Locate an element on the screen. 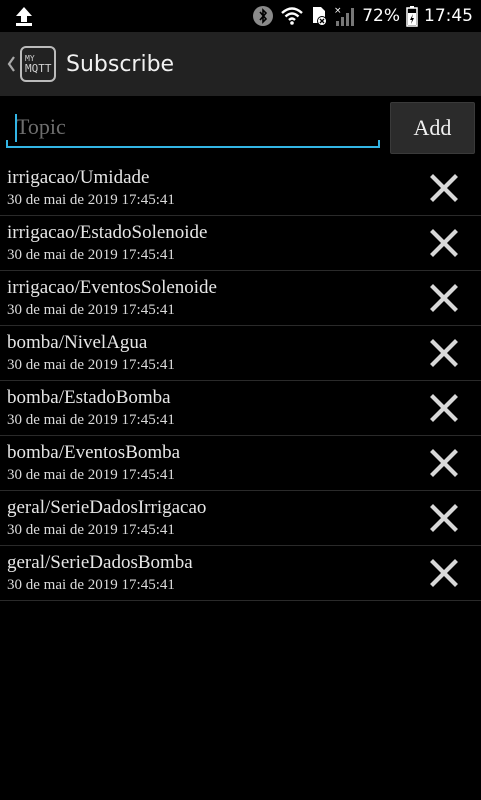 The width and height of the screenshot is (481, 800). topic-entry-row: Add is located at coordinates (240, 129).